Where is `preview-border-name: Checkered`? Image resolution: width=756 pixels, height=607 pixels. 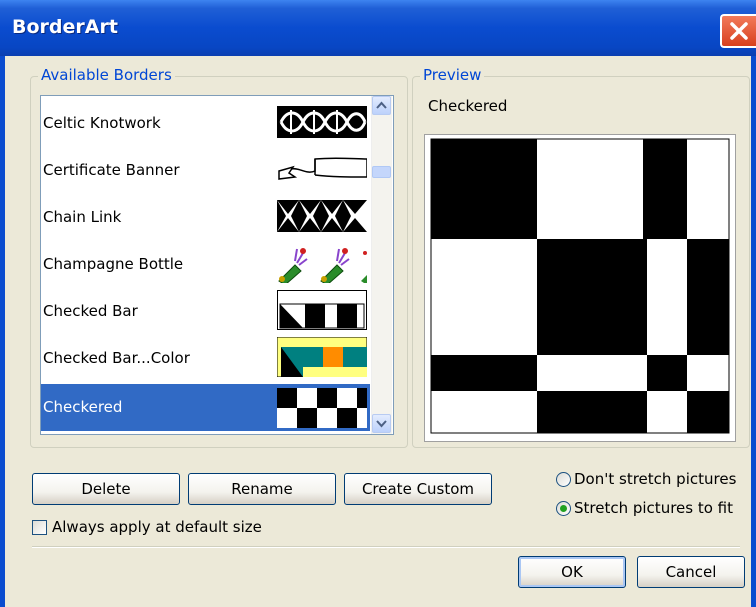
preview-border-name: Checkered is located at coordinates (468, 106).